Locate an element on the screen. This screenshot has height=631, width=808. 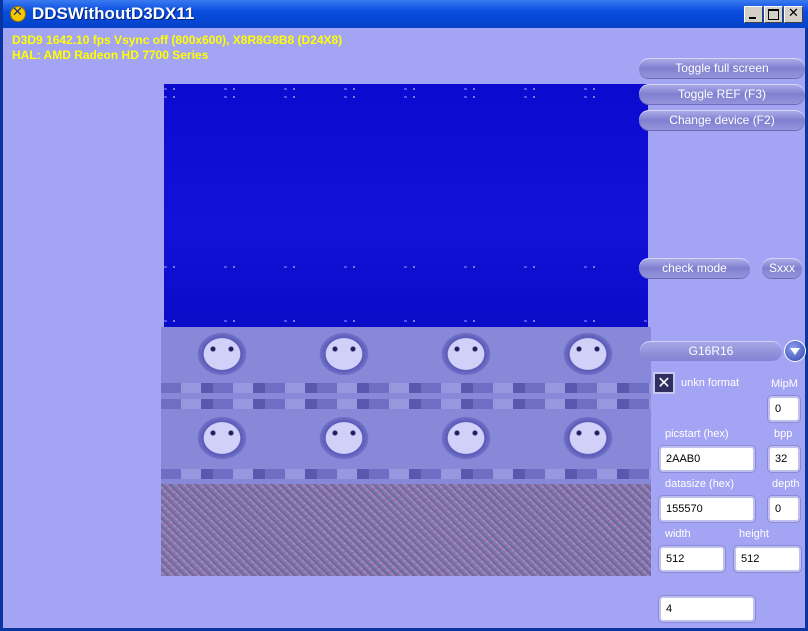
unkn-format-checkbox: ✕ is located at coordinates (664, 383).